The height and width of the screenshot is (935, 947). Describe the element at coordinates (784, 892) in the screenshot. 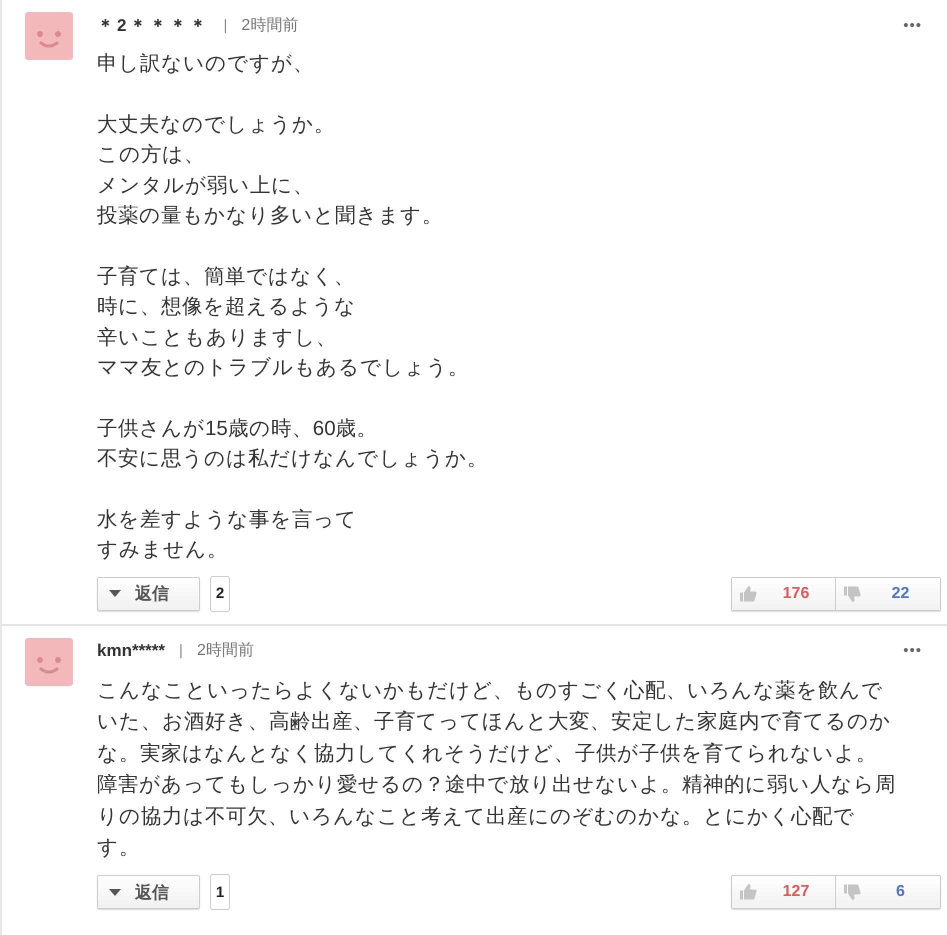

I see `like-button: 127` at that location.